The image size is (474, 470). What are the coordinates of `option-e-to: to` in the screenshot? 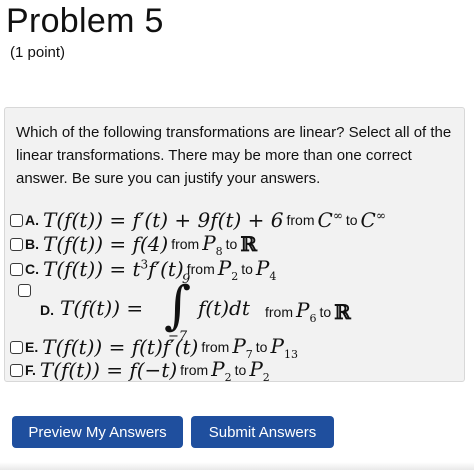 It's located at (261, 347).